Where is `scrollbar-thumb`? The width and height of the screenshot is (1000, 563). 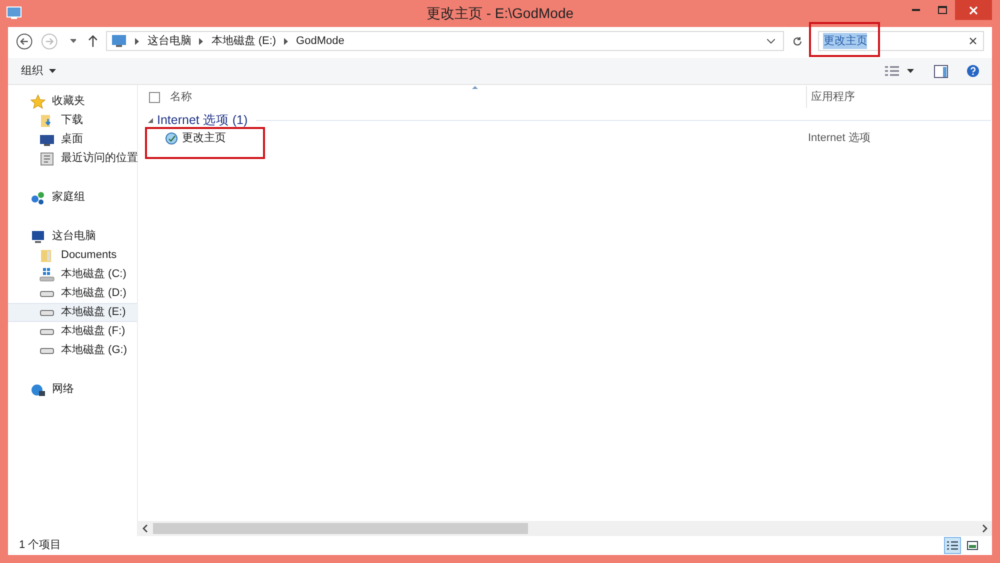
scrollbar-thumb is located at coordinates (340, 528).